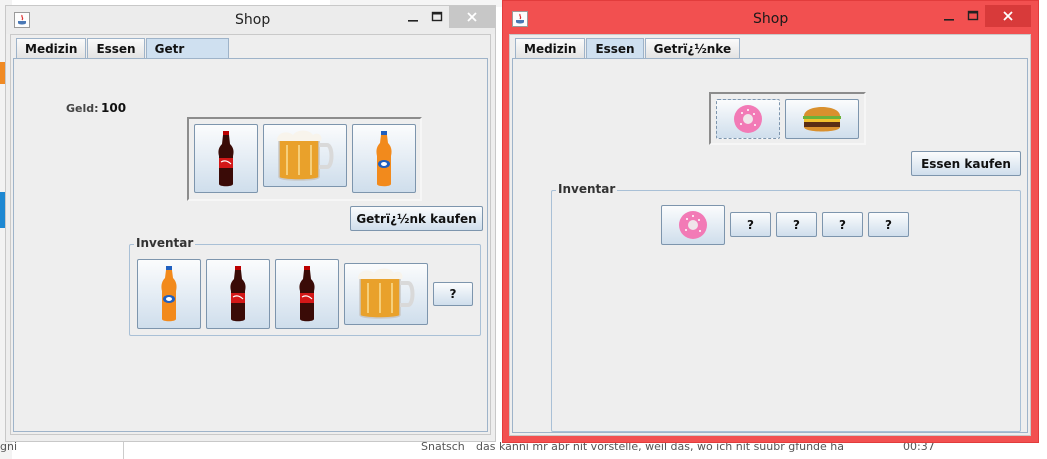  I want to click on product-orange-soda-button, so click(384, 158).